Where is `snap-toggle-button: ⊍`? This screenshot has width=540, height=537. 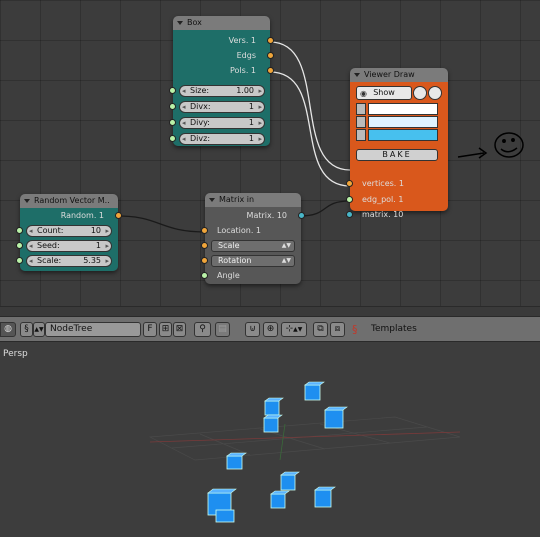 snap-toggle-button: ⊍ is located at coordinates (252, 329).